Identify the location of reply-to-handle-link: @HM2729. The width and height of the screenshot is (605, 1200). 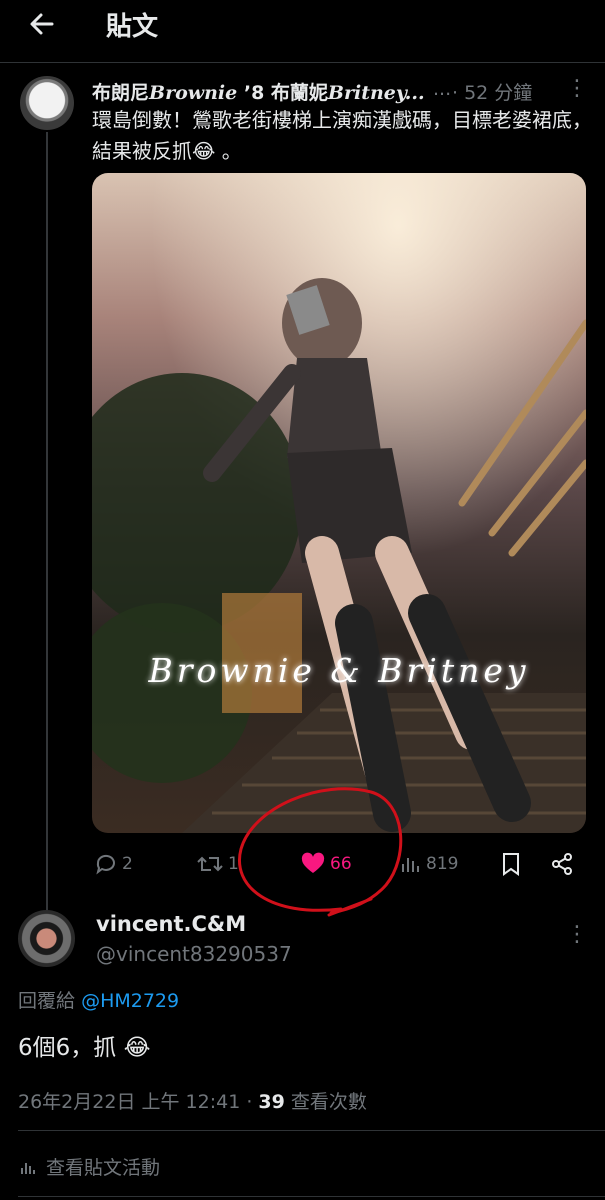
(130, 1001).